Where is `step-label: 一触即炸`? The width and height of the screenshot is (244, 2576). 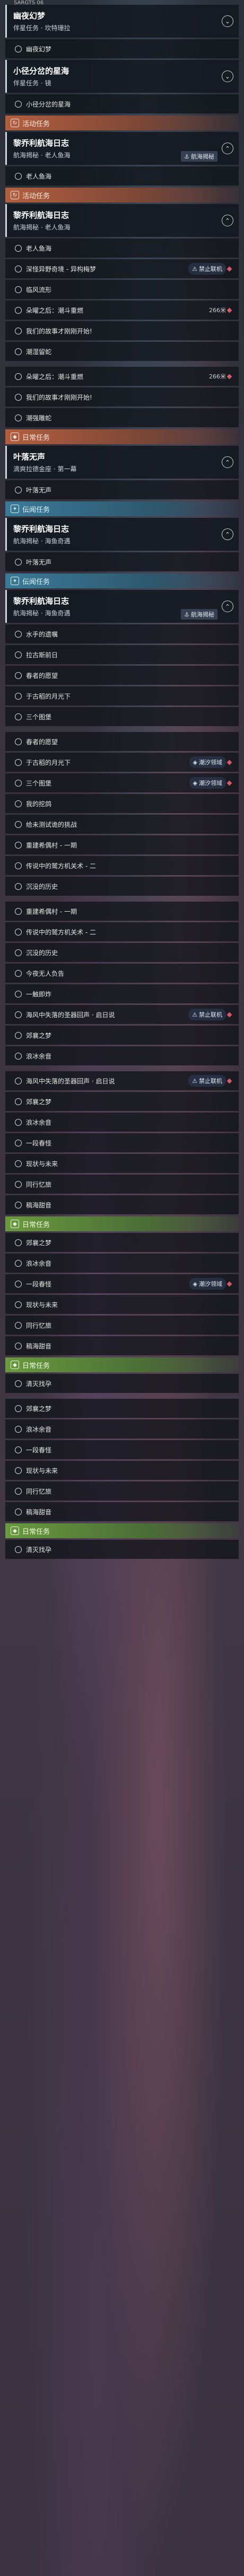
step-label: 一触即炸 is located at coordinates (39, 994).